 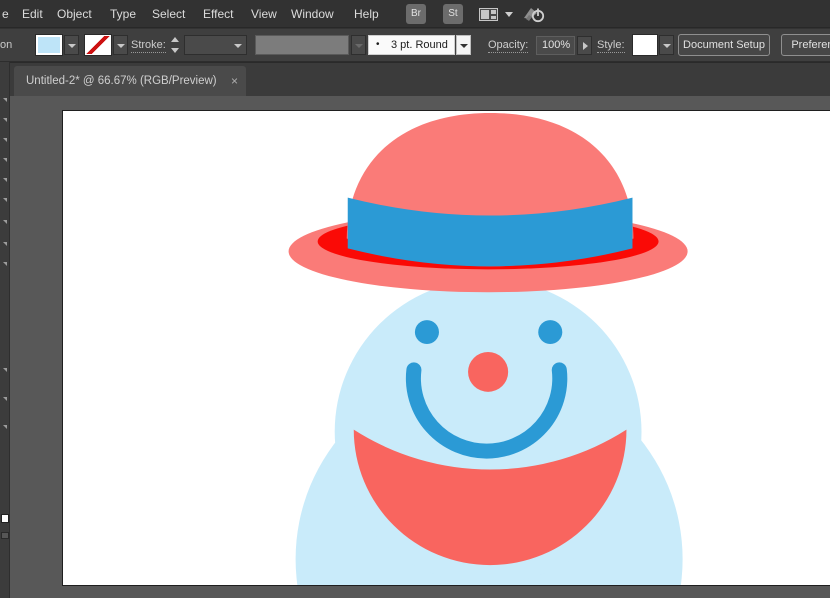 I want to click on menu-select: Select, so click(x=168, y=14).